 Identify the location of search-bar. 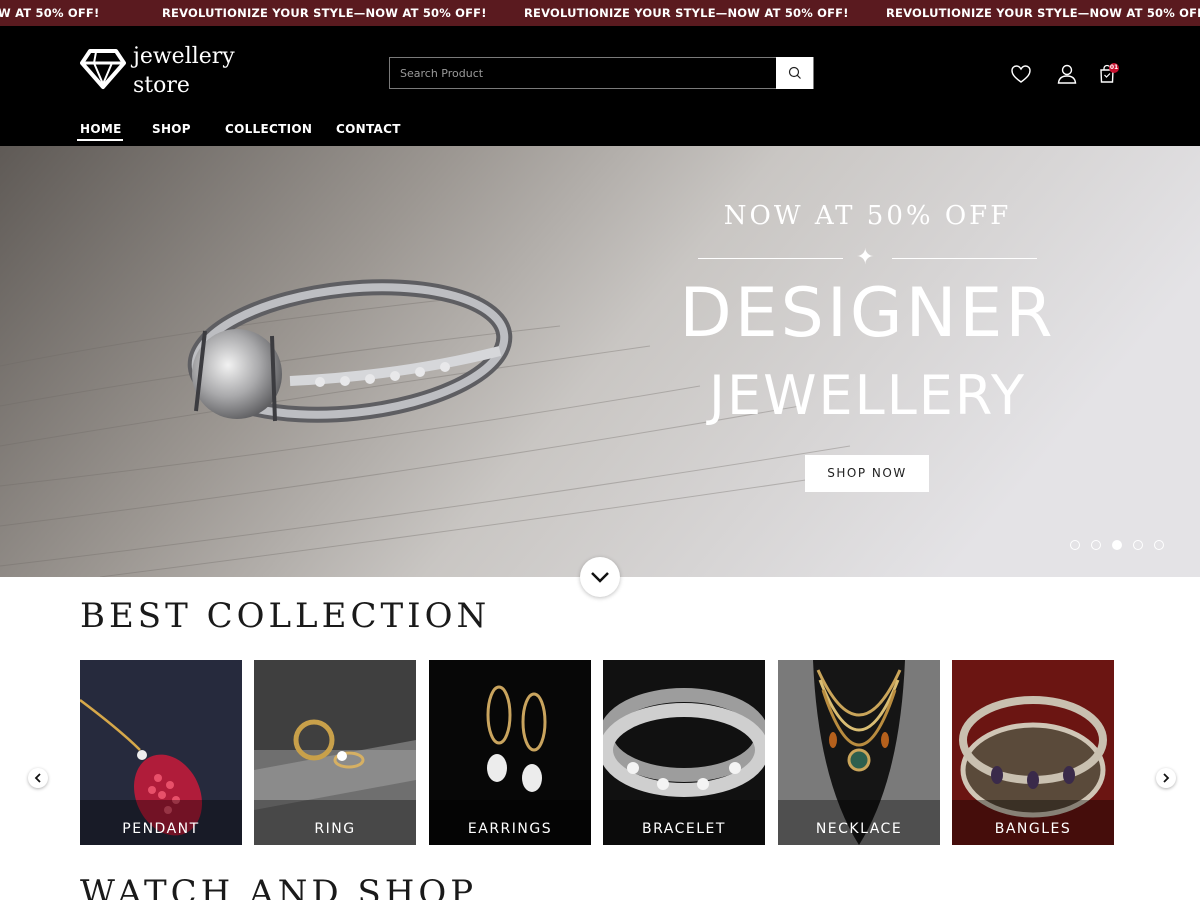
(601, 73).